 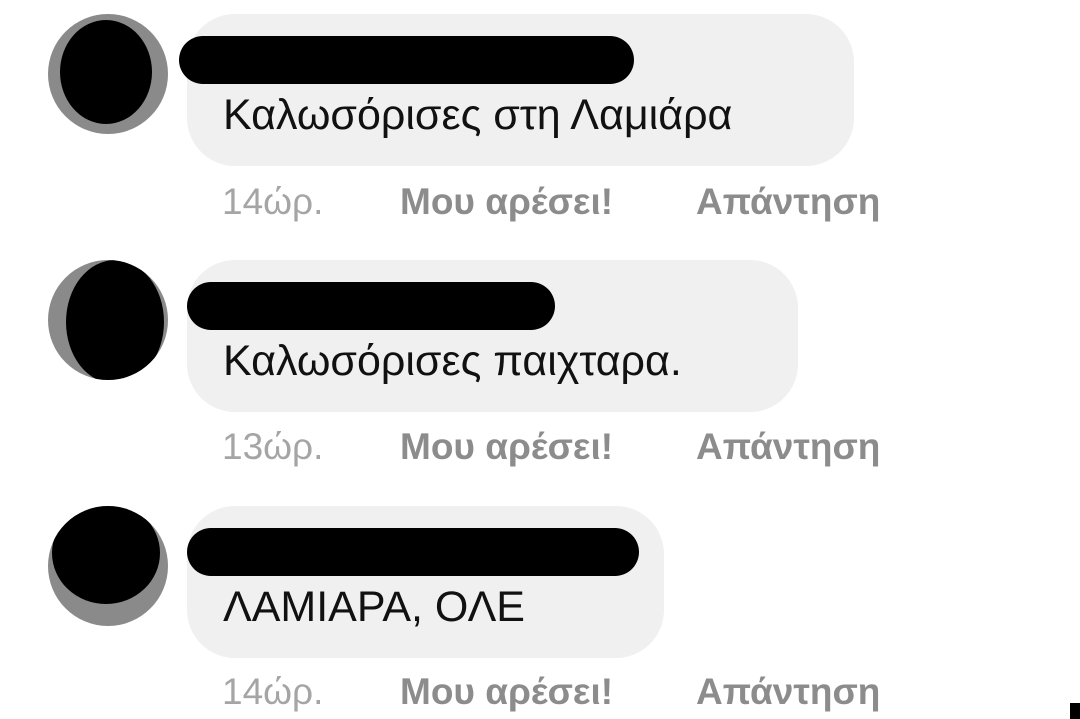 What do you see at coordinates (516, 90) in the screenshot?
I see `comment-bubble: Καλωσόρισες στη Λαμιάρα` at bounding box center [516, 90].